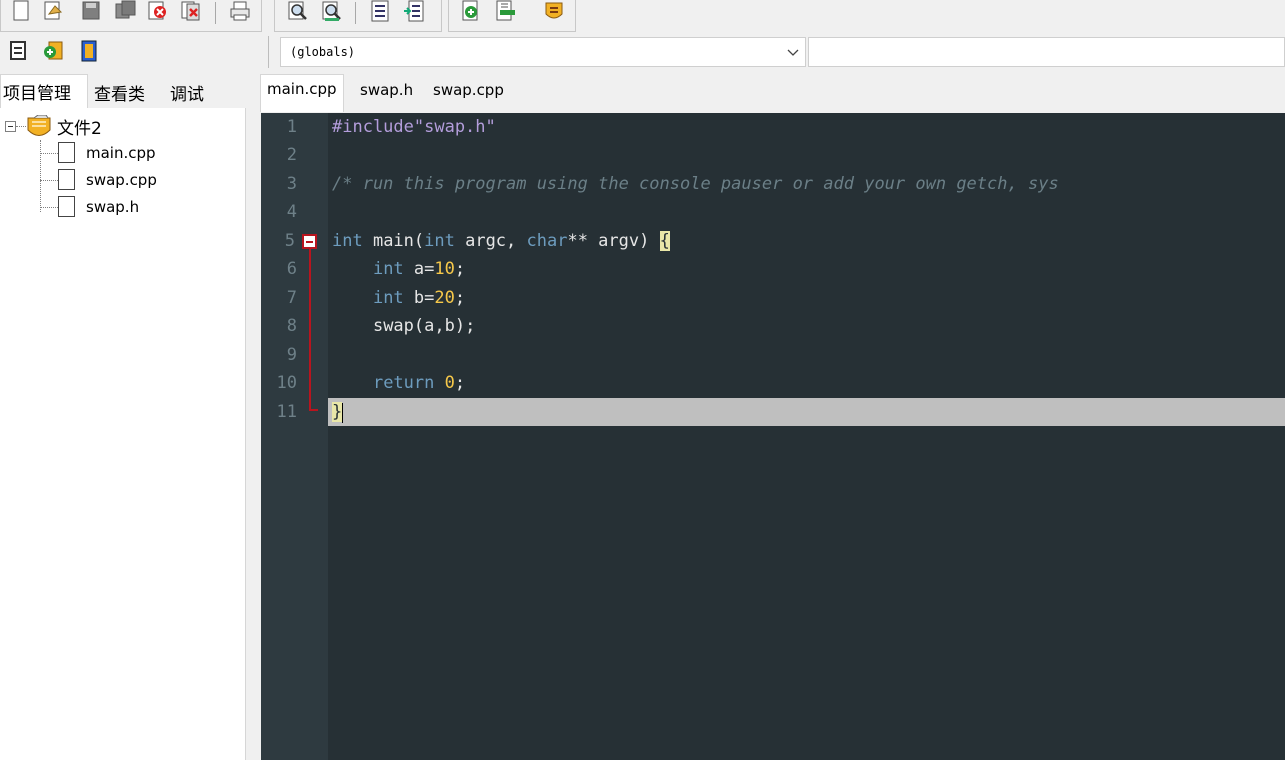  Describe the element at coordinates (506, 11) in the screenshot. I see `remove-file-icon` at that location.